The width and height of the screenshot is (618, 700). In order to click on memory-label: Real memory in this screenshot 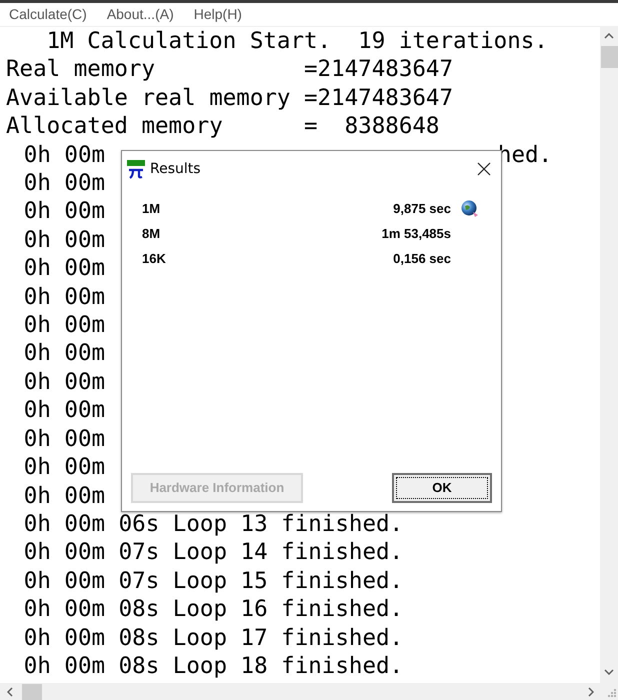, I will do `click(81, 69)`.